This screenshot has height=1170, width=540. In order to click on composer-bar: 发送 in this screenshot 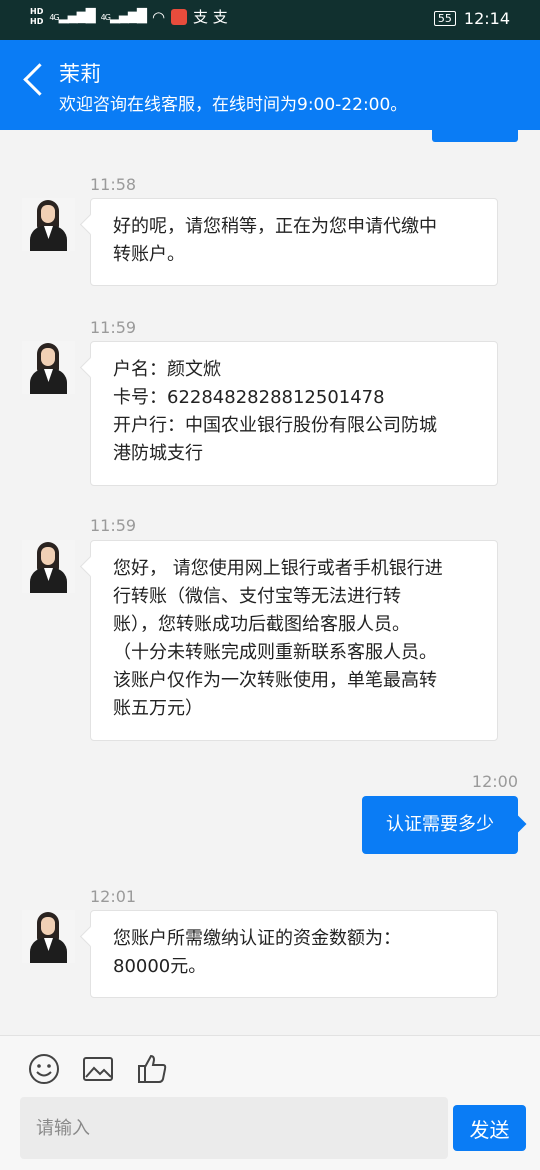, I will do `click(270, 1102)`.